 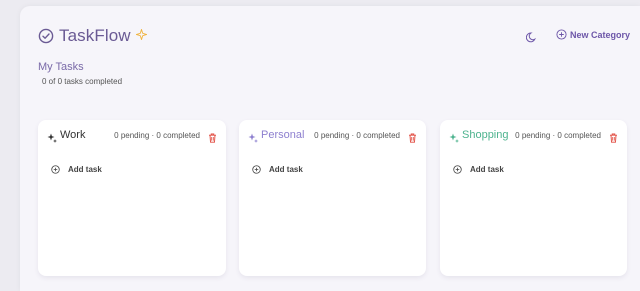 I want to click on category-header: Personal 0 pending · 0 completed, so click(x=332, y=135).